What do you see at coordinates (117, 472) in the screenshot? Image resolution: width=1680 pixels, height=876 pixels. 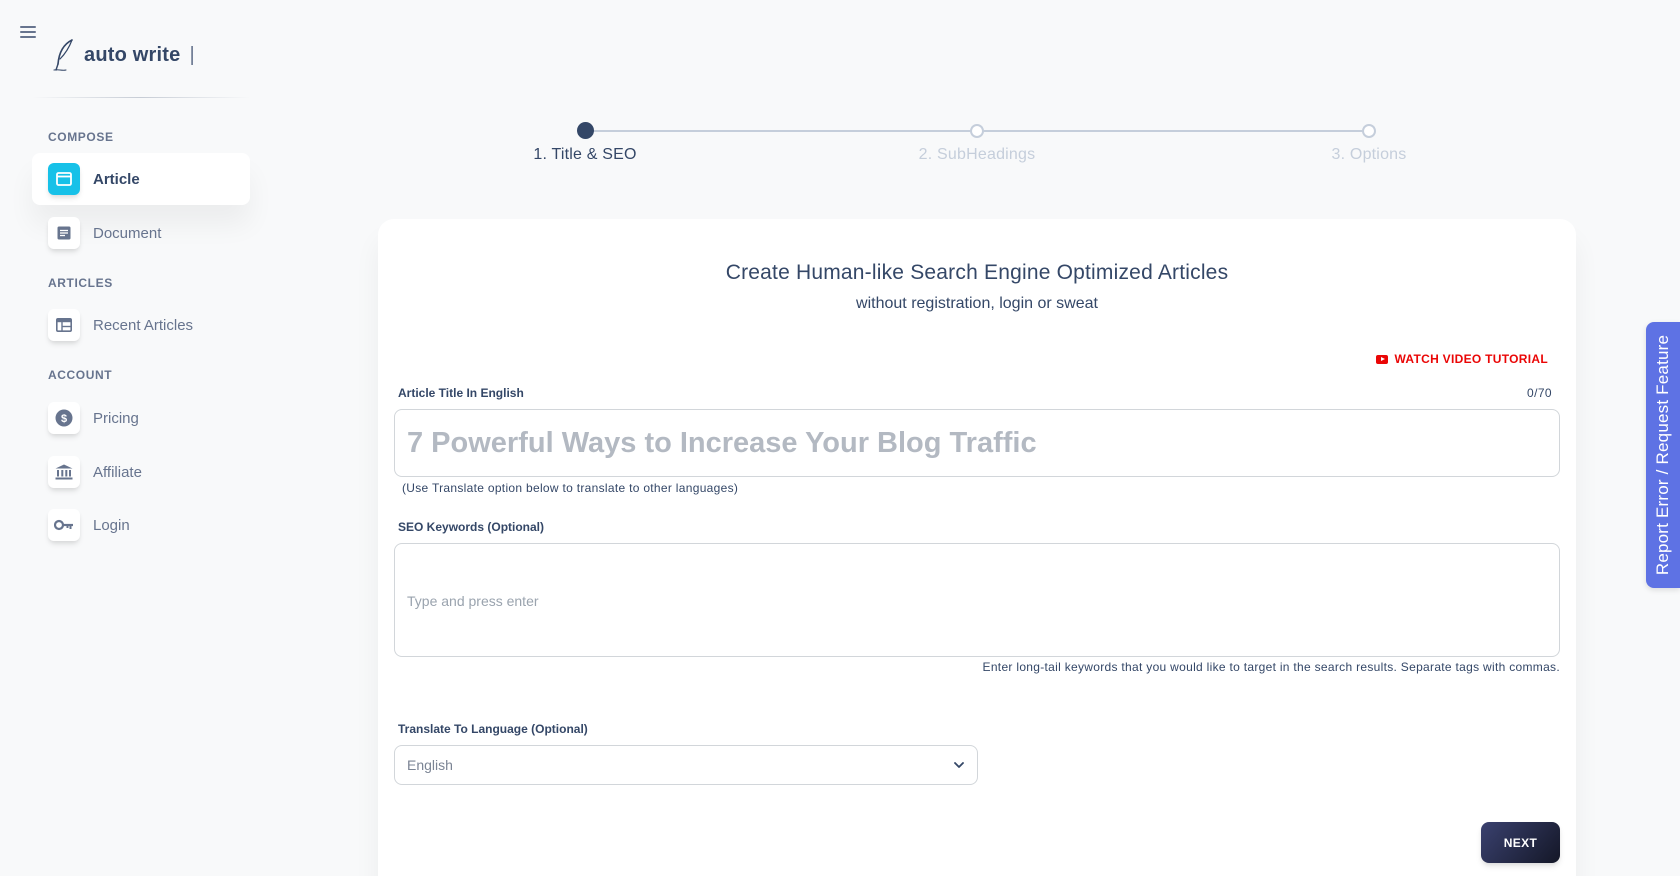 I see `sidebar-item-label: Affiliate` at bounding box center [117, 472].